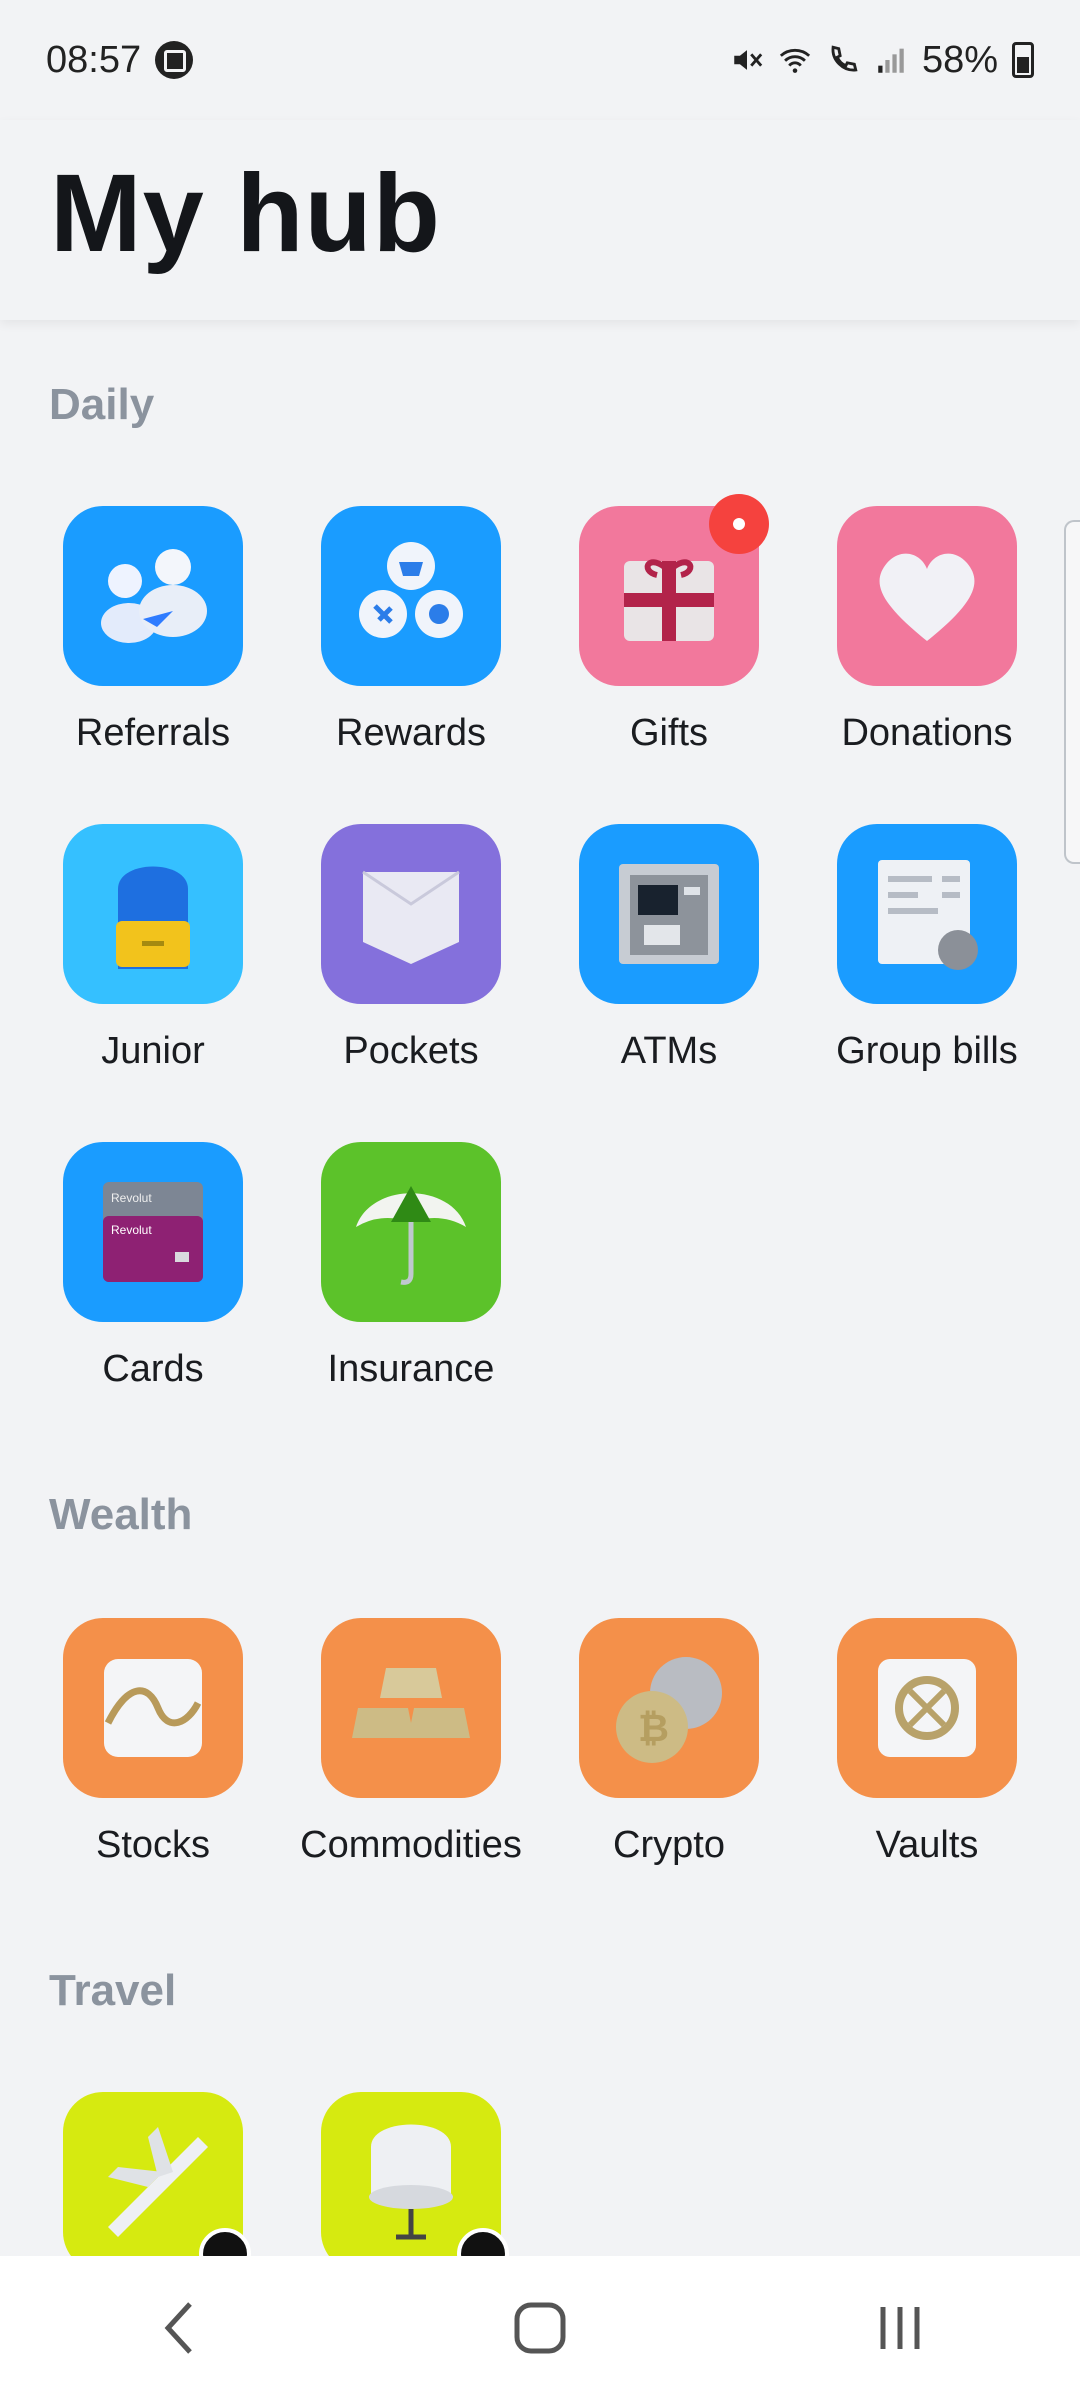 The width and height of the screenshot is (1080, 2400). I want to click on wifi-icon, so click(795, 60).